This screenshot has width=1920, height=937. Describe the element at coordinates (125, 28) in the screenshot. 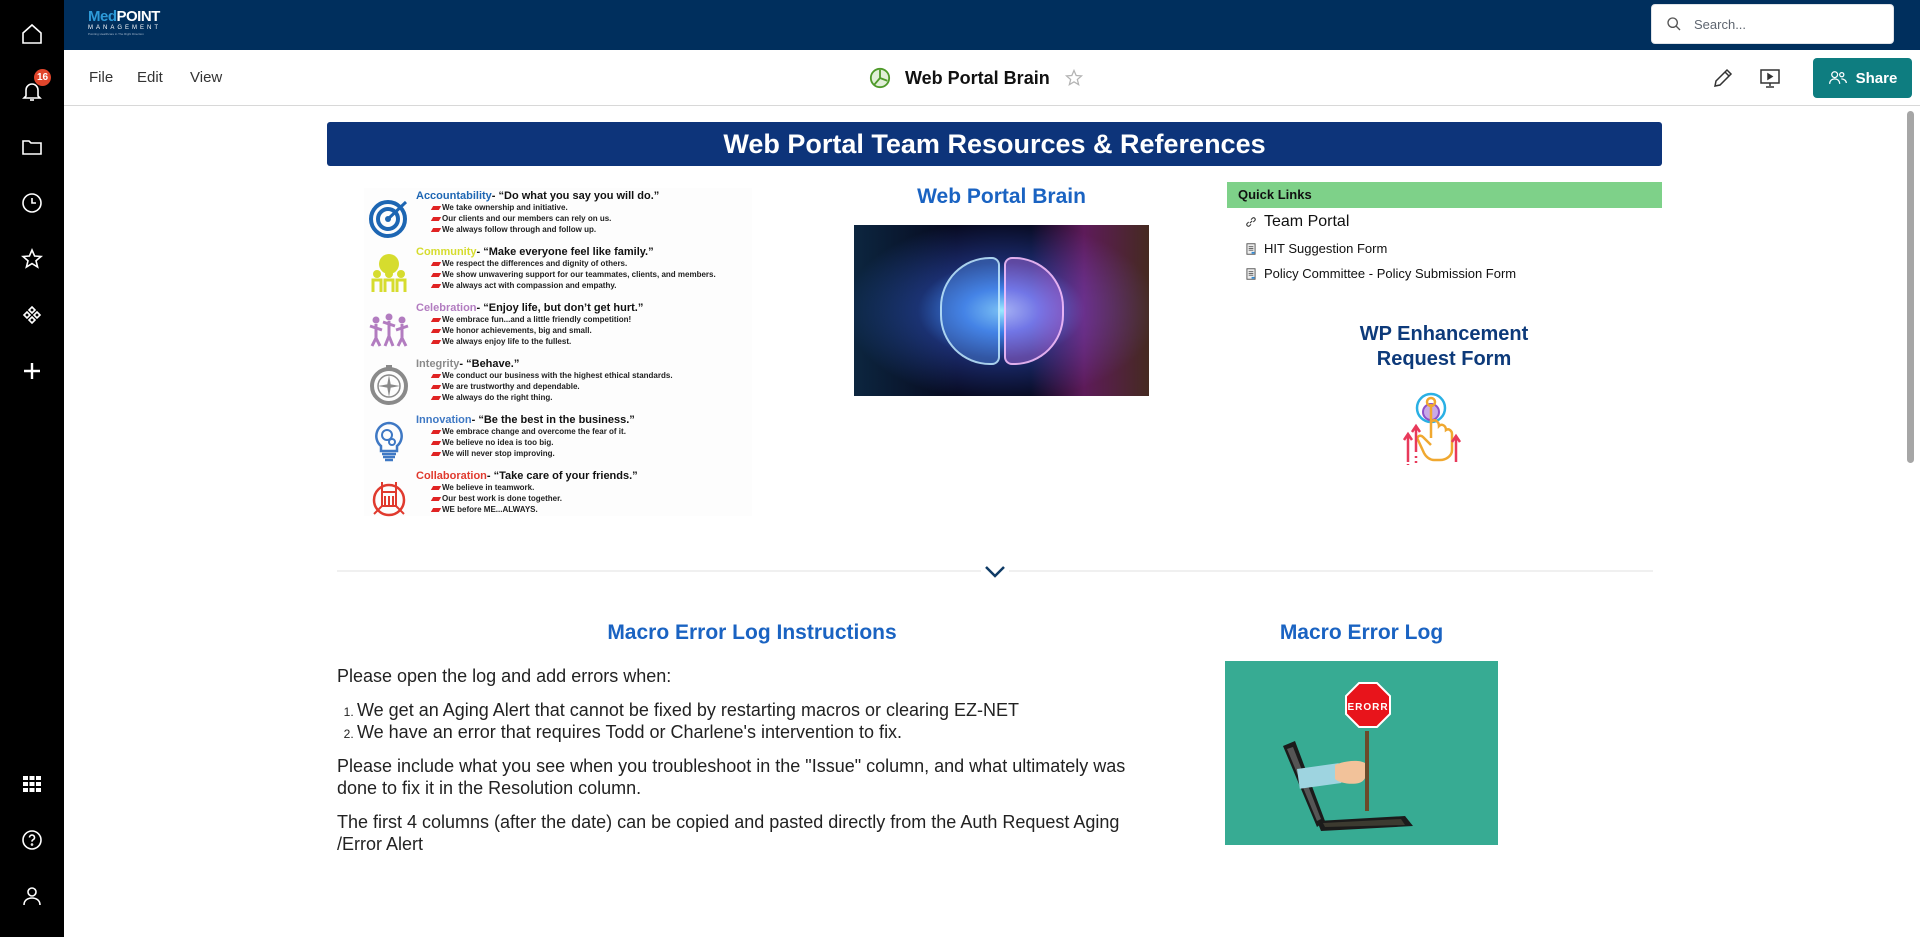

I see `logo-subtitle: MANAGEMENT` at that location.